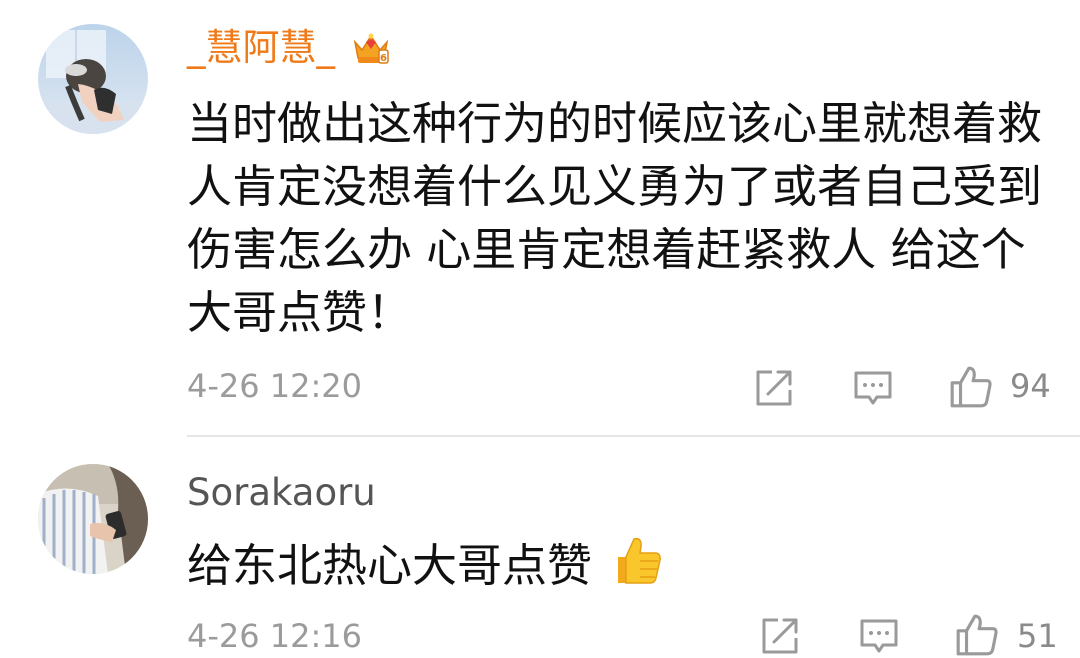  What do you see at coordinates (383, 58) in the screenshot?
I see `svg-text: 6` at bounding box center [383, 58].